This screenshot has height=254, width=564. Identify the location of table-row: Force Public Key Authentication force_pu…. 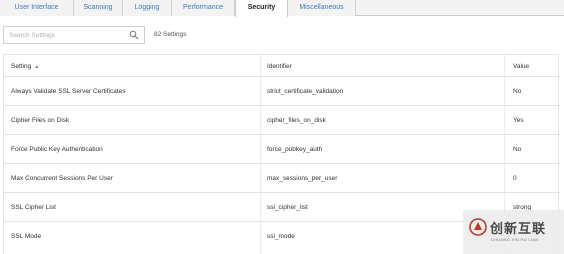
(282, 149).